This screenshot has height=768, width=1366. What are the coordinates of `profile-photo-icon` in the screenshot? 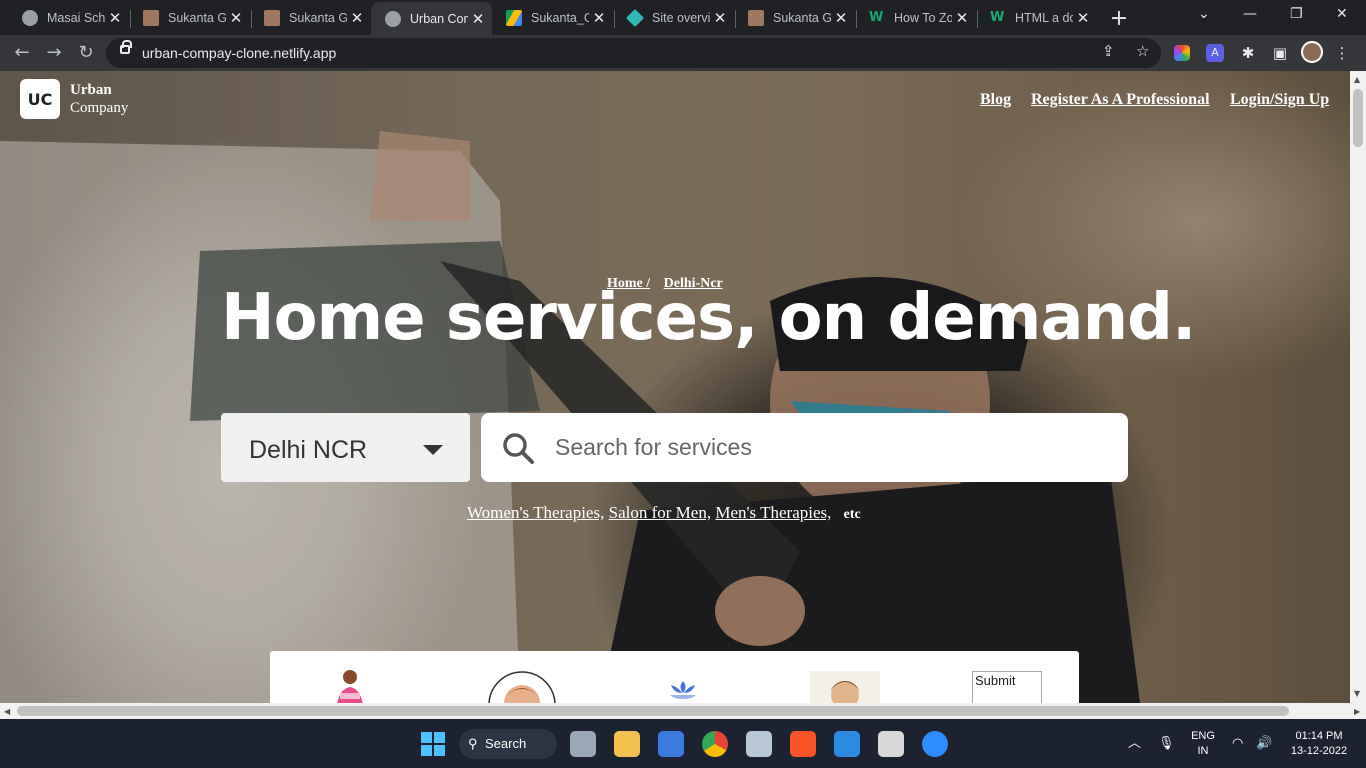 It's located at (756, 18).